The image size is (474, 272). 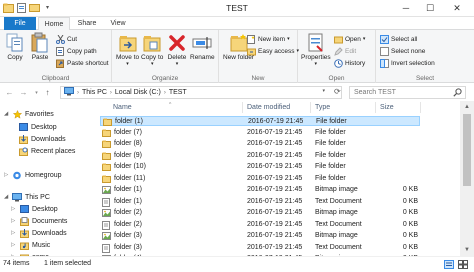 I want to click on nav-pc-desktop: ▷ Desktop, so click(x=34, y=209).